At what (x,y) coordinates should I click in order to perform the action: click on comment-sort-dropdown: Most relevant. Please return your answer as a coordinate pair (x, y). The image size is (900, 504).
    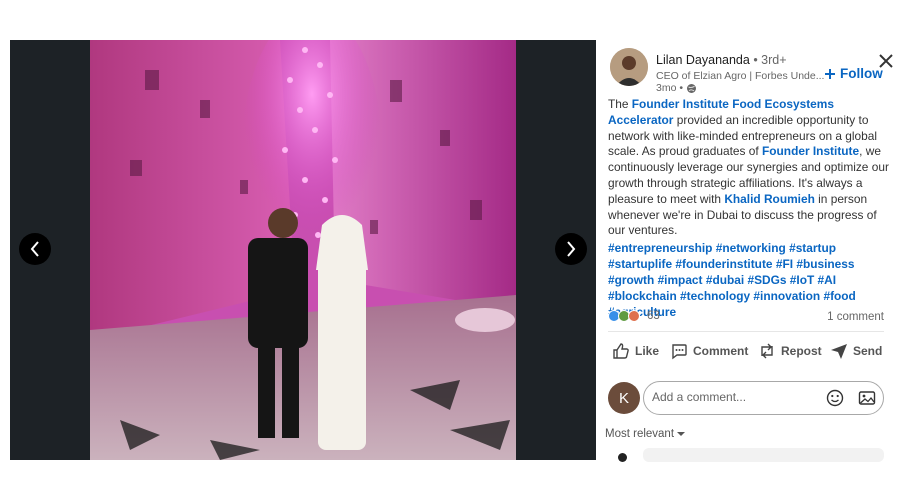
    Looking at the image, I should click on (645, 434).